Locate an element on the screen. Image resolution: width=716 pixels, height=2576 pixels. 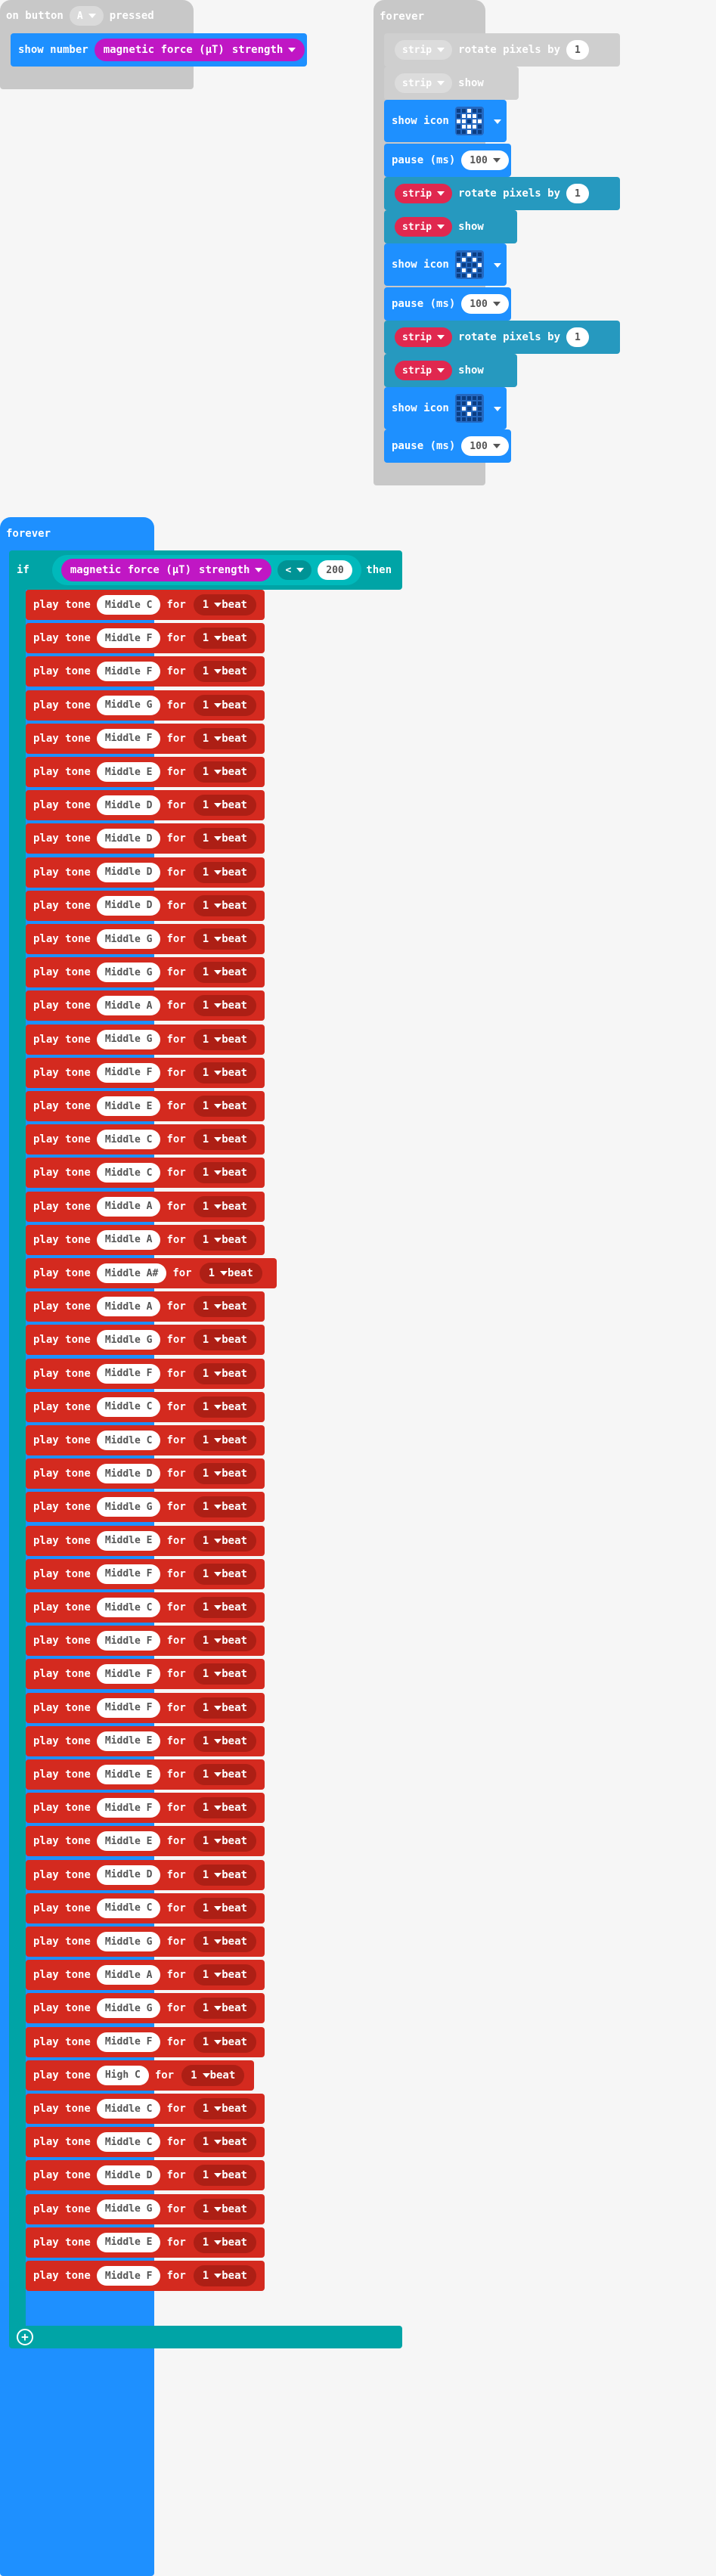
note-input: Middle A# is located at coordinates (131, 1273).